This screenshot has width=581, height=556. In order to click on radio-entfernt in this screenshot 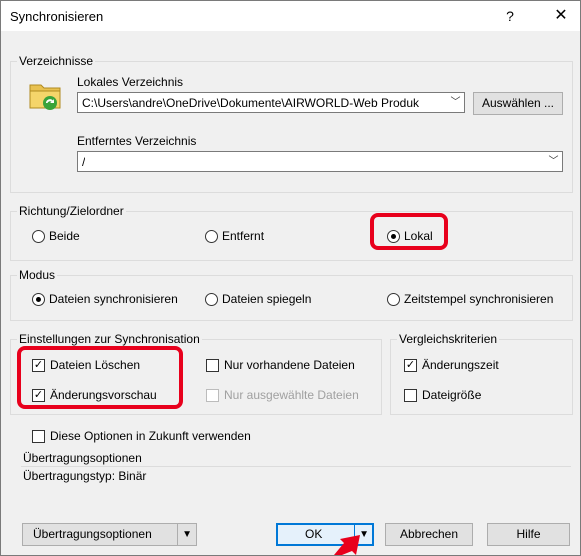, I will do `click(211, 236)`.